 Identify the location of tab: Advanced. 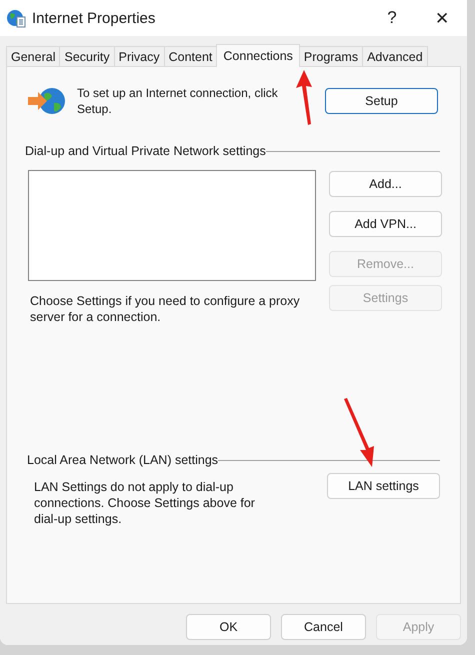
(395, 56).